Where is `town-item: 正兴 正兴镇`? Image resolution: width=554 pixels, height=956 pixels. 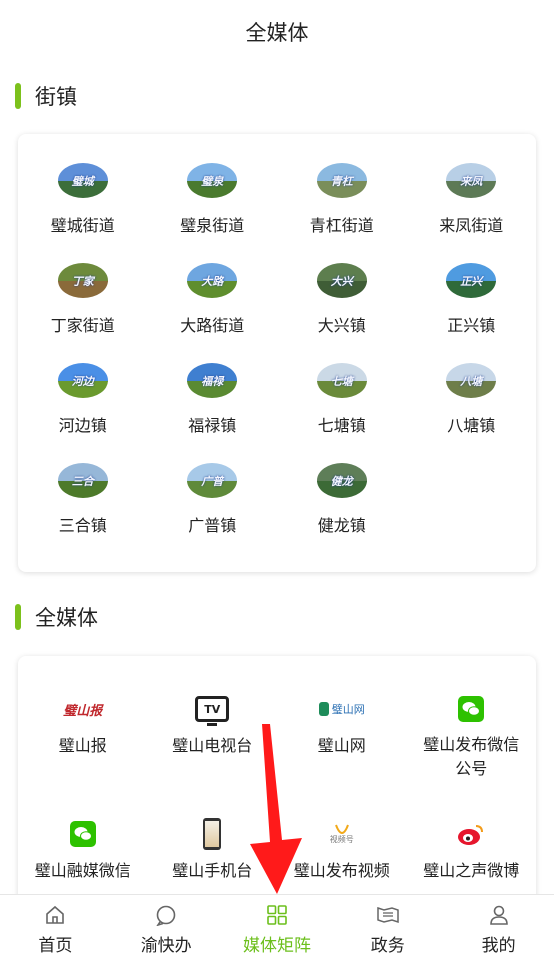
town-item: 正兴 正兴镇 is located at coordinates (472, 286).